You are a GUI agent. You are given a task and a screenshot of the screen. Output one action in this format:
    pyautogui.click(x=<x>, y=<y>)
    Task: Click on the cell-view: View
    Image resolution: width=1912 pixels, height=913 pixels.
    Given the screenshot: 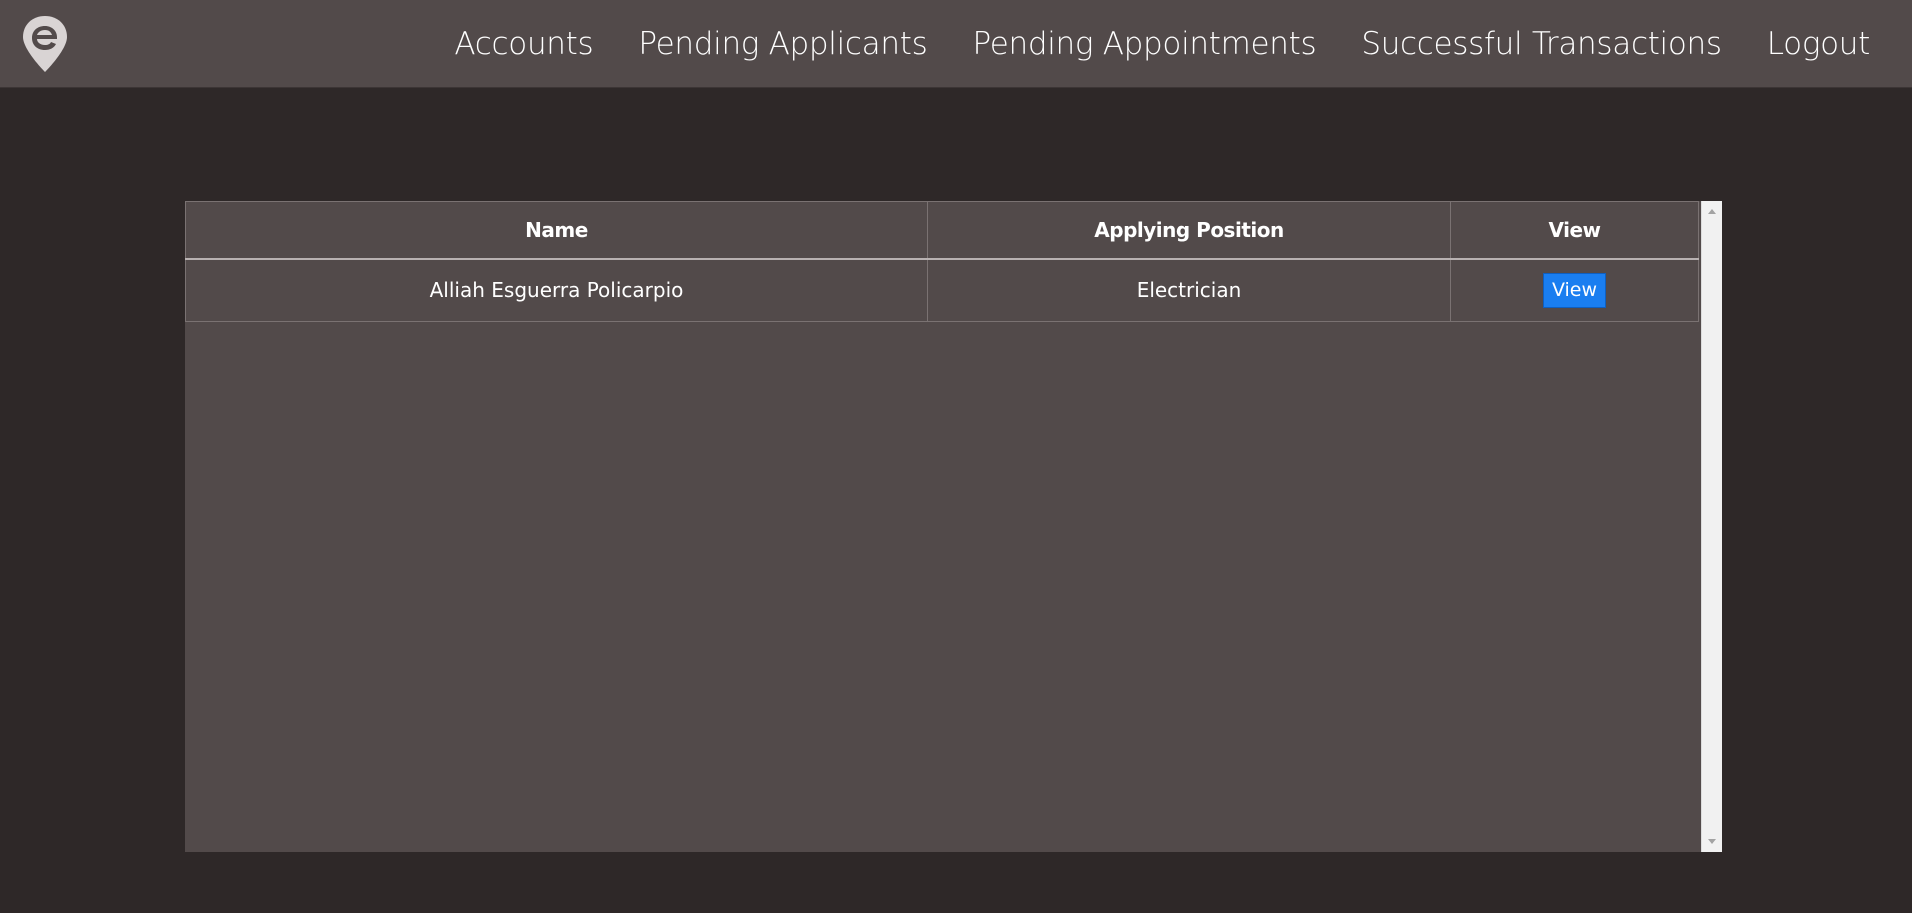 What is the action you would take?
    pyautogui.click(x=1574, y=290)
    